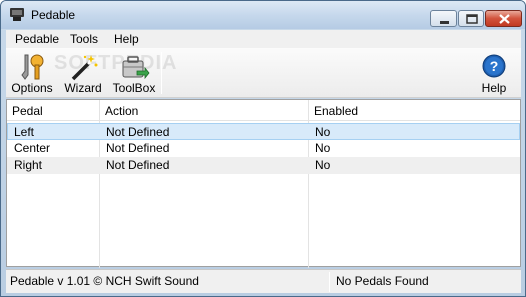  I want to click on options-button: Options, so click(32, 73).